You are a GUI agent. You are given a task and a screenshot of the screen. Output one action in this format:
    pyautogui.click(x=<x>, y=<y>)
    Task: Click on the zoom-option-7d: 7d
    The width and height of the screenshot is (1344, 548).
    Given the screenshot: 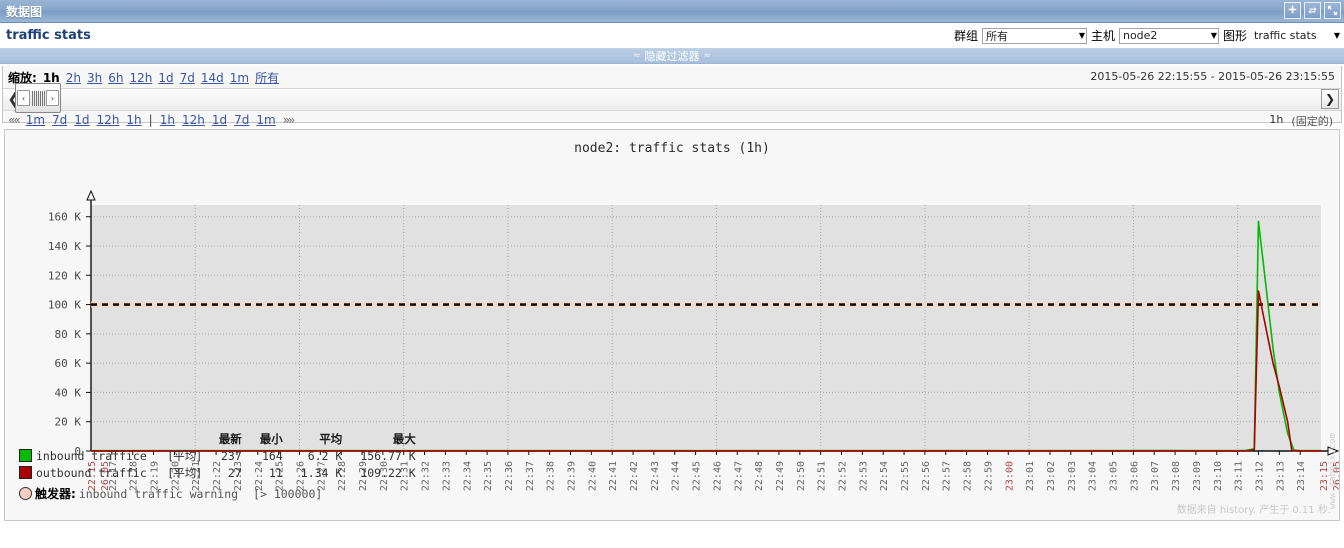 What is the action you would take?
    pyautogui.click(x=187, y=78)
    